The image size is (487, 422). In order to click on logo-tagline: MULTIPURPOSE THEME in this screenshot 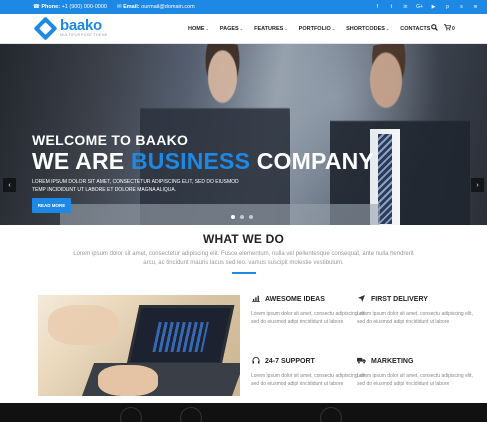, I will do `click(84, 35)`.